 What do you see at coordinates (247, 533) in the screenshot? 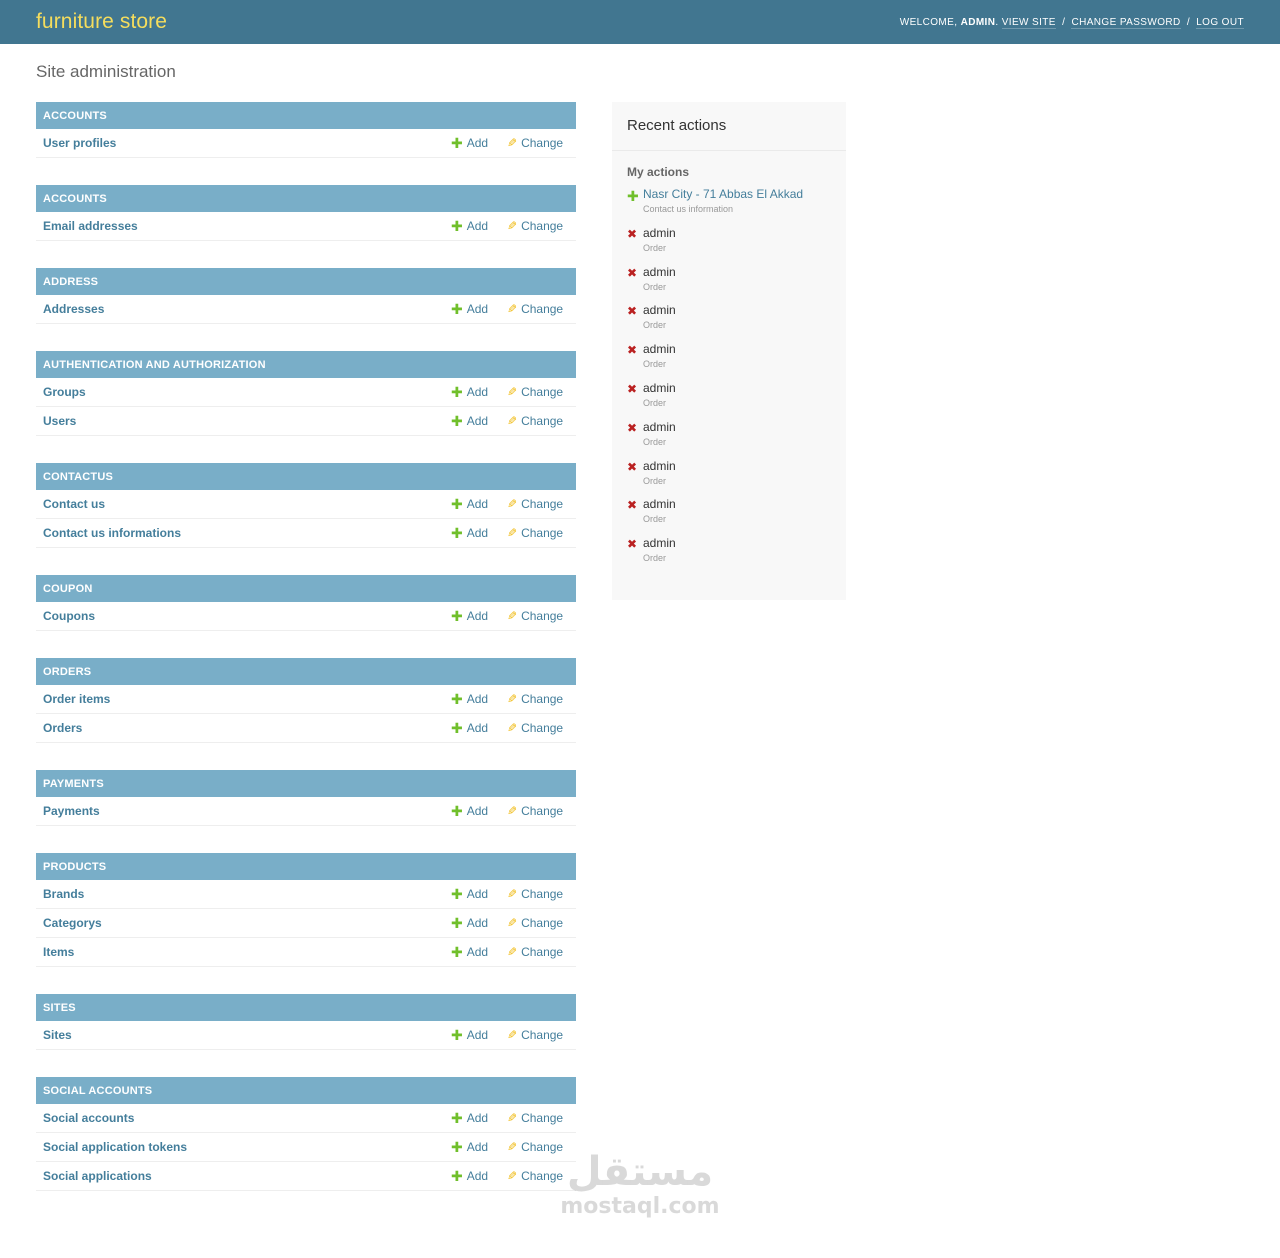
I see `model-link: Contact us informations` at bounding box center [247, 533].